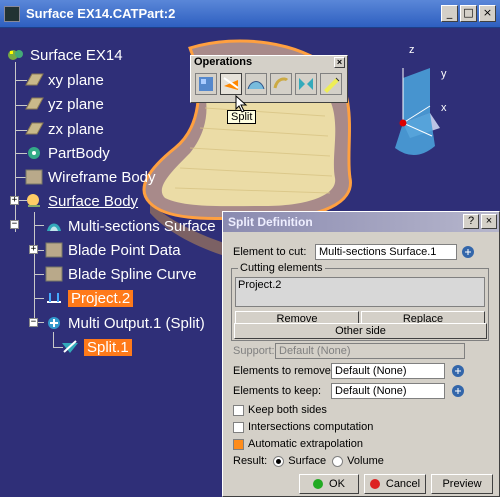 This screenshot has height=497, width=500. I want to click on symmetry-button, so click(306, 84).